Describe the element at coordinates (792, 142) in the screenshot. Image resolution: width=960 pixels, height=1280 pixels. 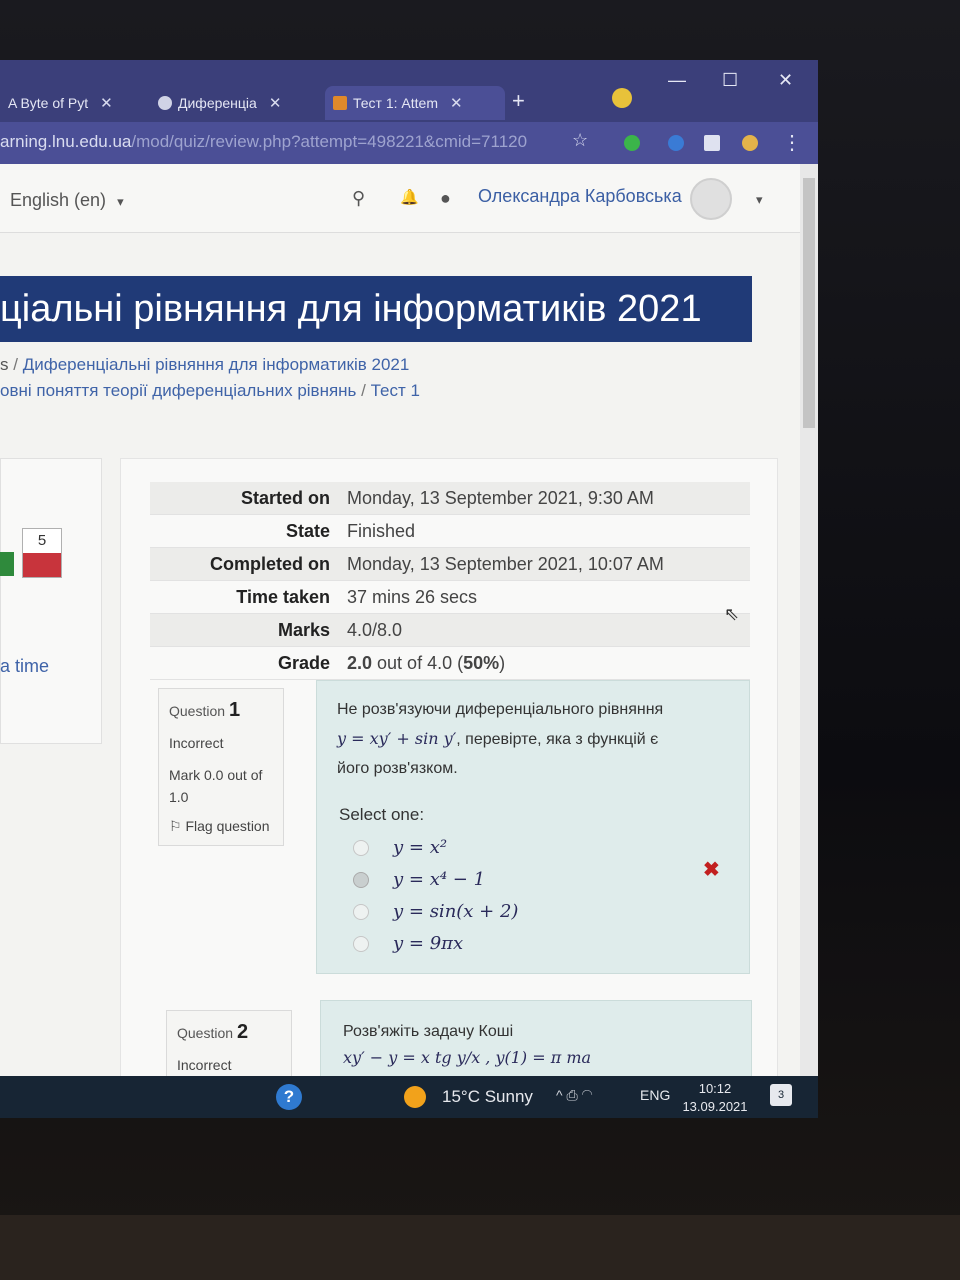
I see `browser-menu-icon: ⋮` at that location.